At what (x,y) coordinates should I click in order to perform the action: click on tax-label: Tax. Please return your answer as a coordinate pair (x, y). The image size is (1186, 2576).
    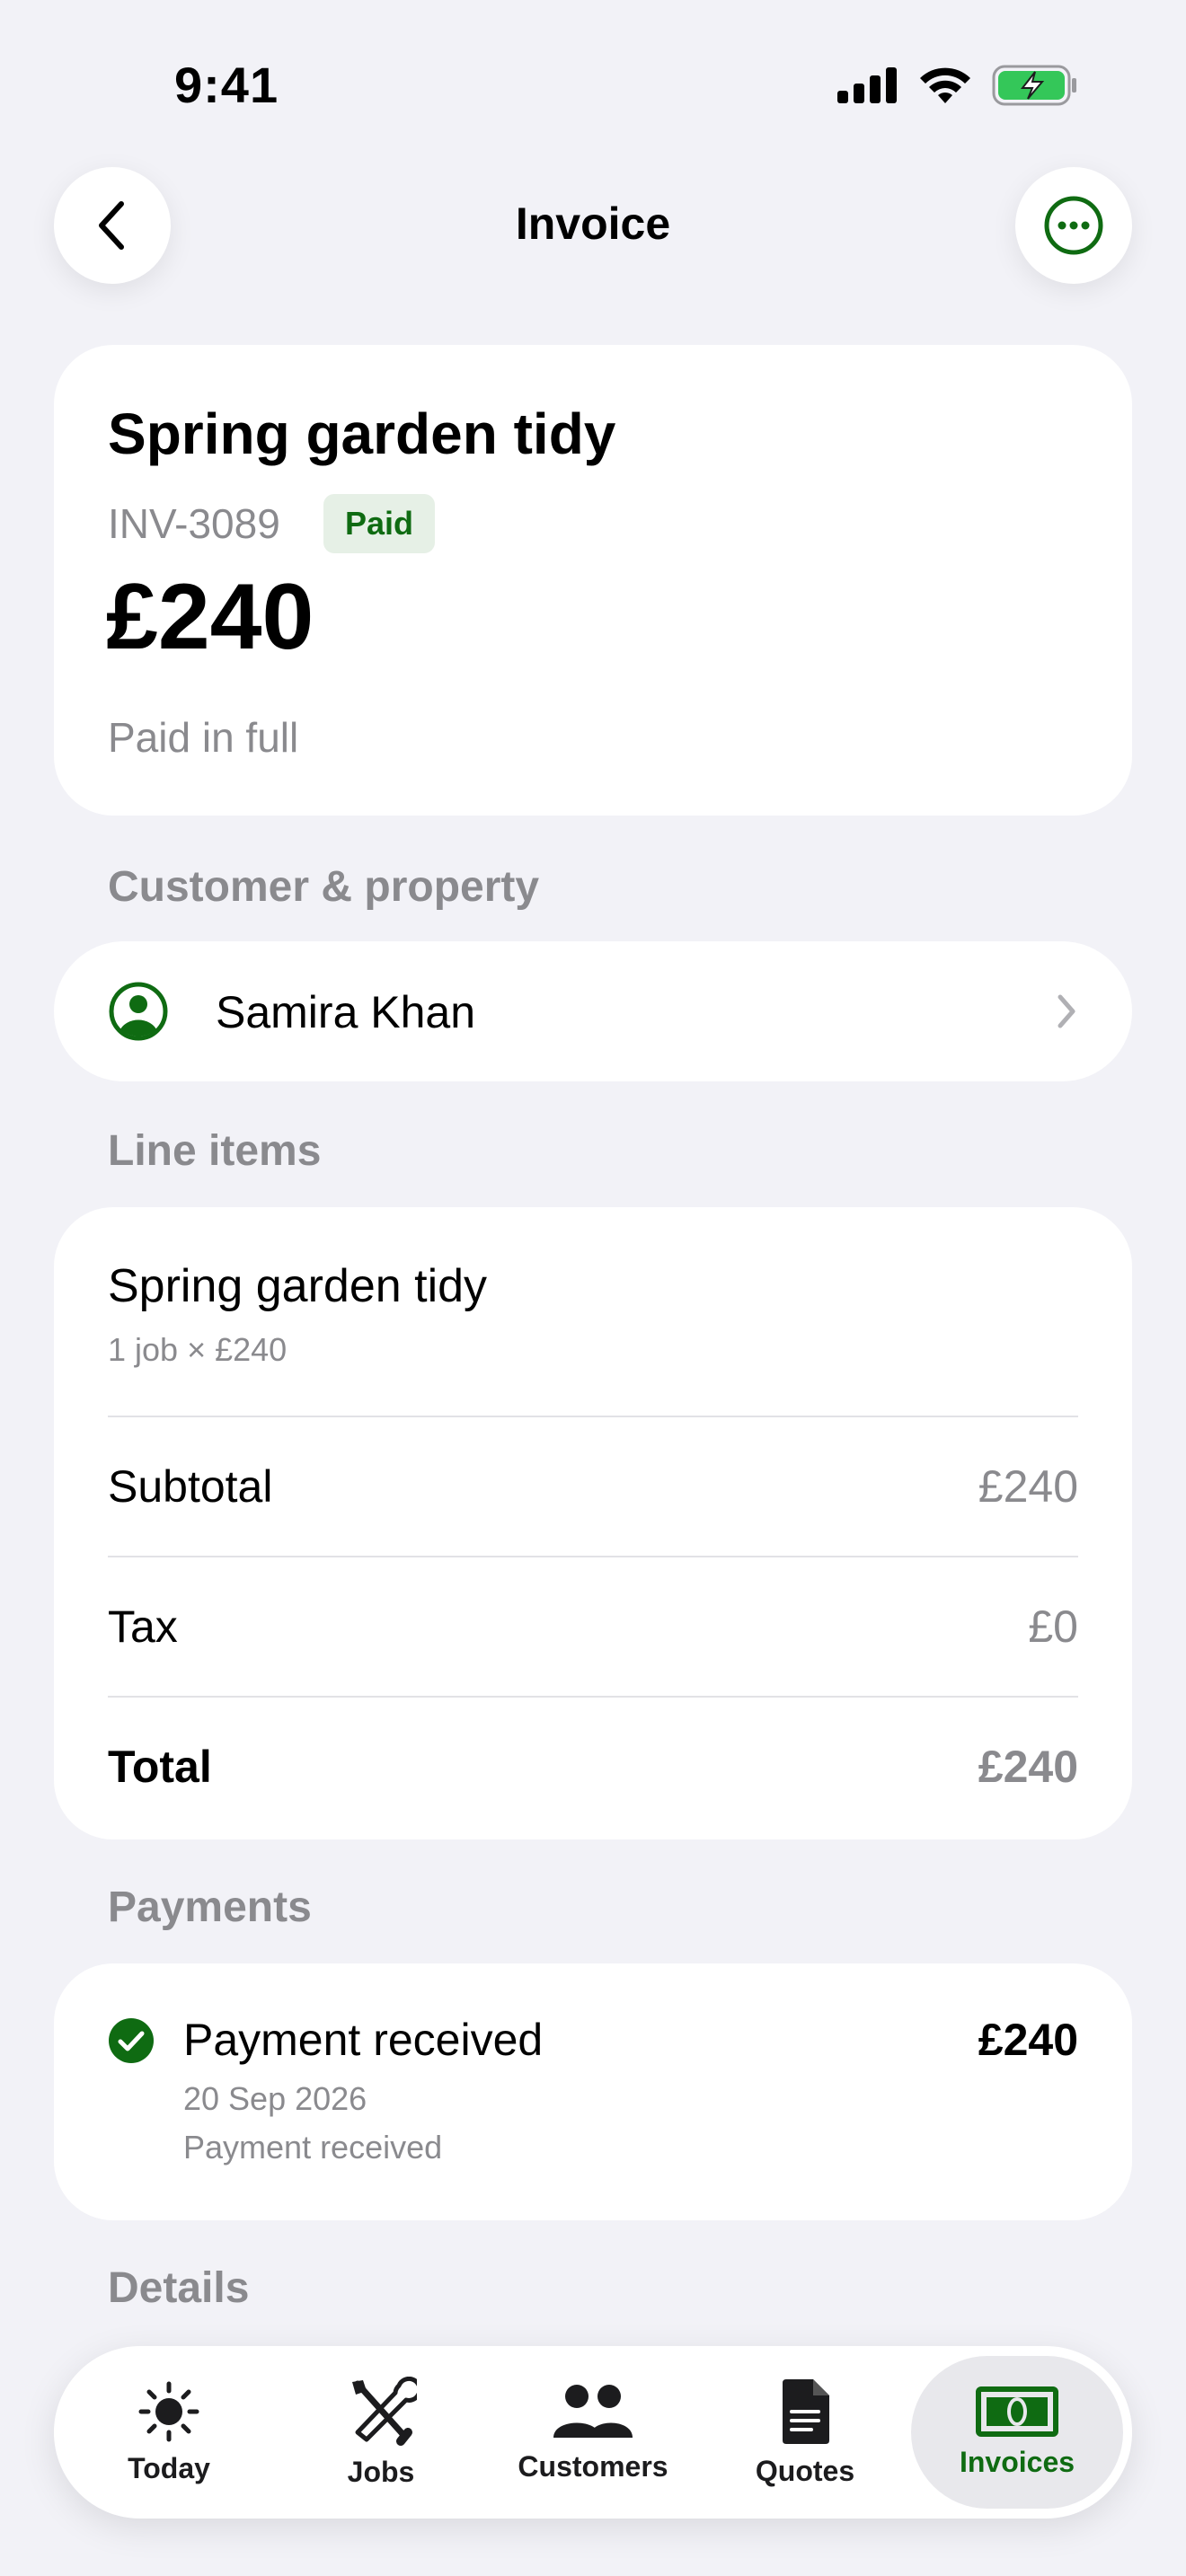
    Looking at the image, I should click on (143, 1626).